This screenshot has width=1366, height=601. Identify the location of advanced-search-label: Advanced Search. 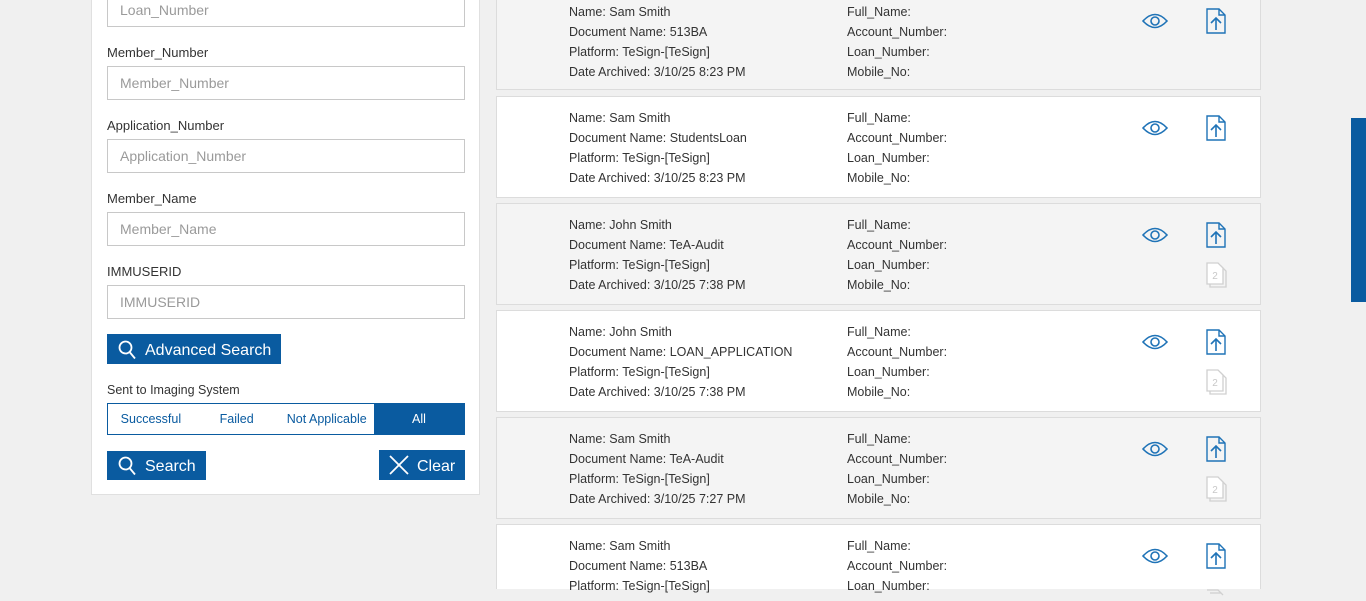
(208, 350).